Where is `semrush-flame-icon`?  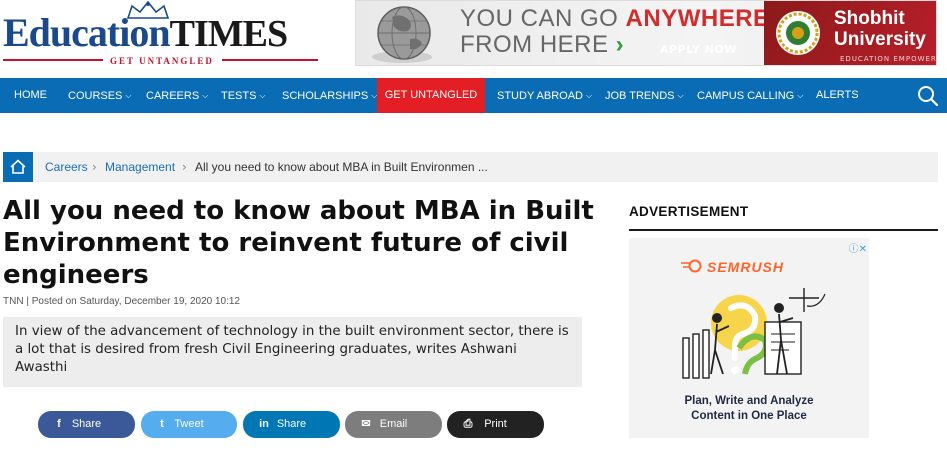 semrush-flame-icon is located at coordinates (691, 266).